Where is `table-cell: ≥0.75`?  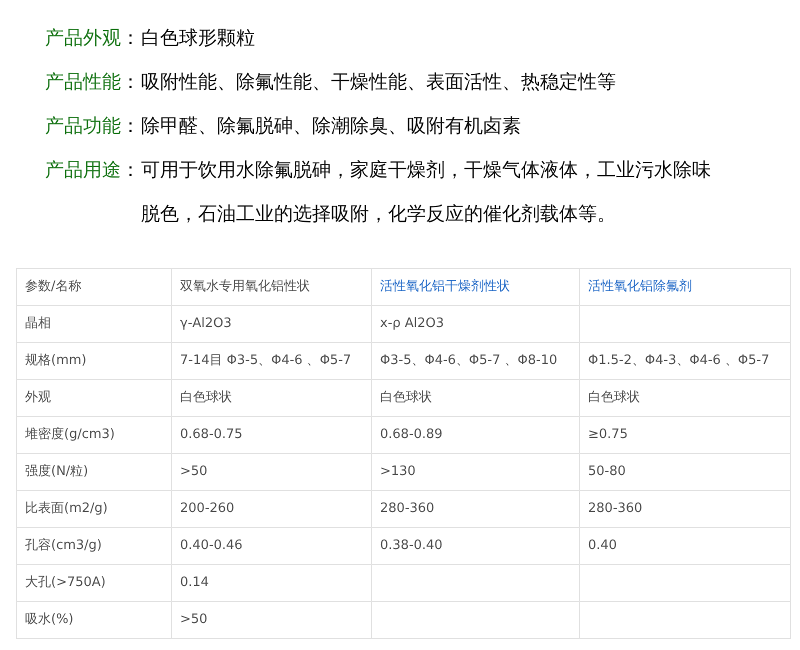
table-cell: ≥0.75 is located at coordinates (685, 435).